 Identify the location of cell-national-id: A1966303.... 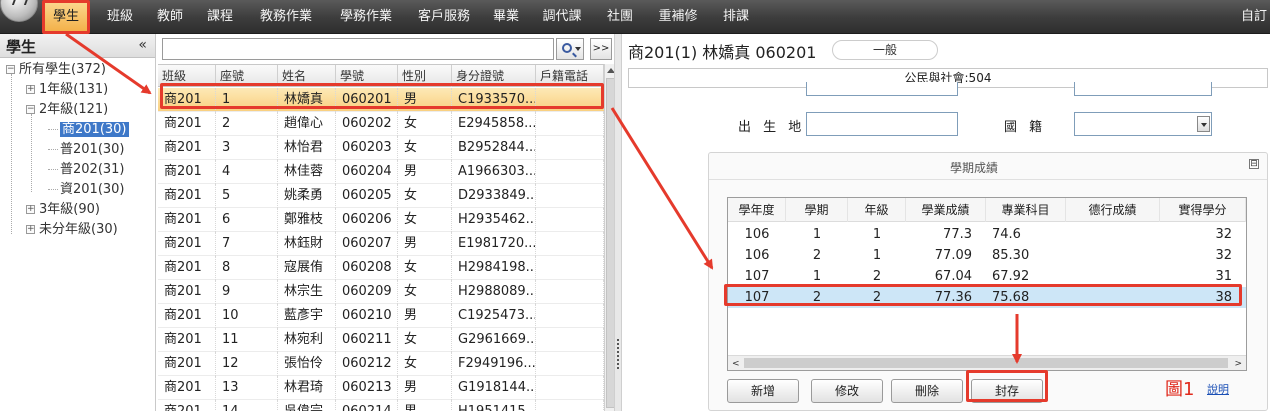
(494, 172).